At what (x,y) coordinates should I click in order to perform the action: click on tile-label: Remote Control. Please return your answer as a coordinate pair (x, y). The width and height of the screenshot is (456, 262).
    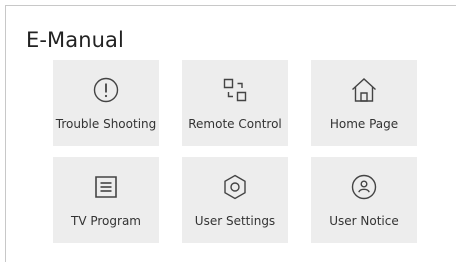
    Looking at the image, I should click on (235, 124).